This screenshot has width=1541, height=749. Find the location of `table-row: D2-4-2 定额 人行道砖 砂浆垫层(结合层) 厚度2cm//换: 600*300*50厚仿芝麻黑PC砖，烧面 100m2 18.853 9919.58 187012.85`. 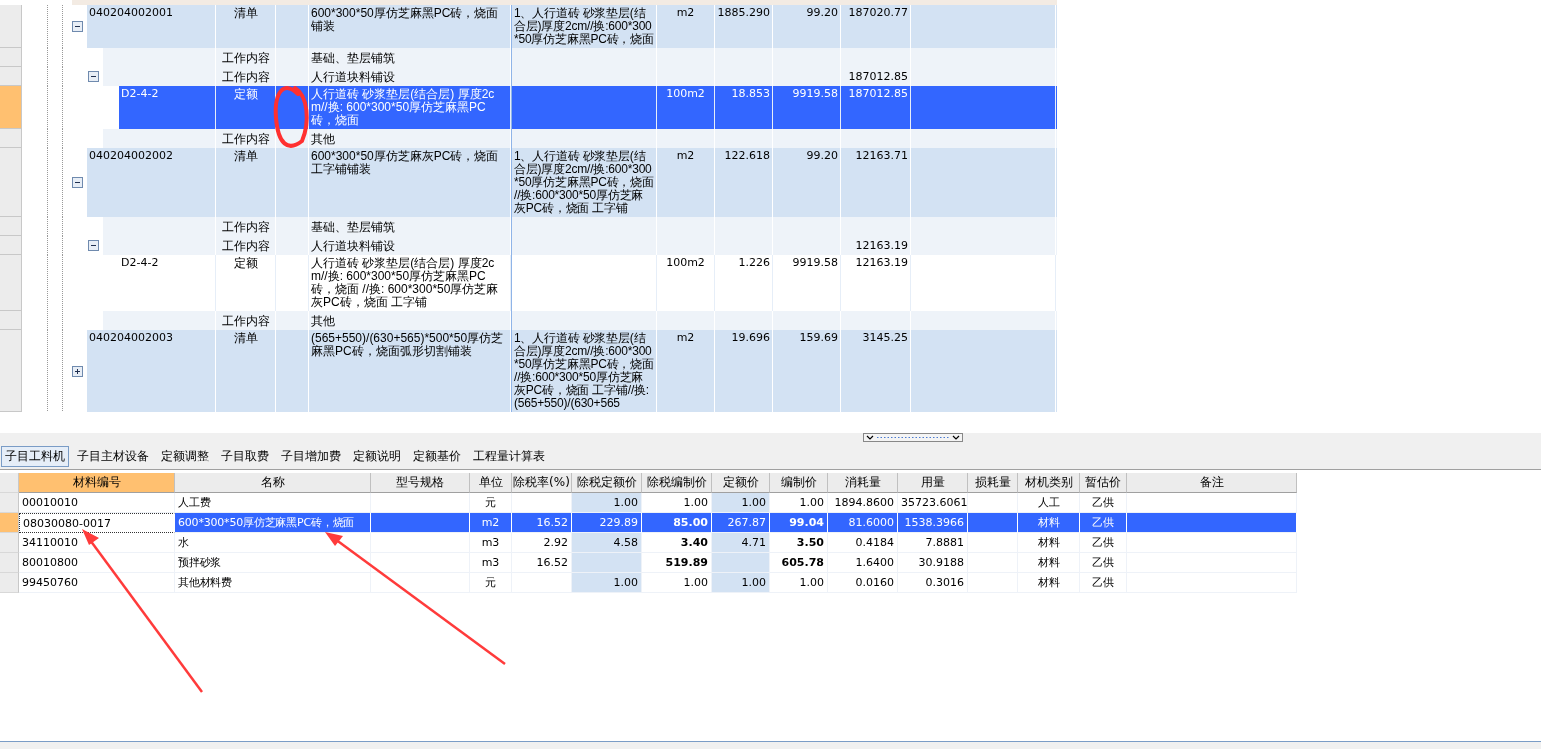

table-row: D2-4-2 定额 人行道砖 砂浆垫层(结合层) 厚度2cm//换: 600*300*50厚仿芝麻黑PC砖，烧面 100m2 18.853 9919.58 187012.85 is located at coordinates (588, 107).